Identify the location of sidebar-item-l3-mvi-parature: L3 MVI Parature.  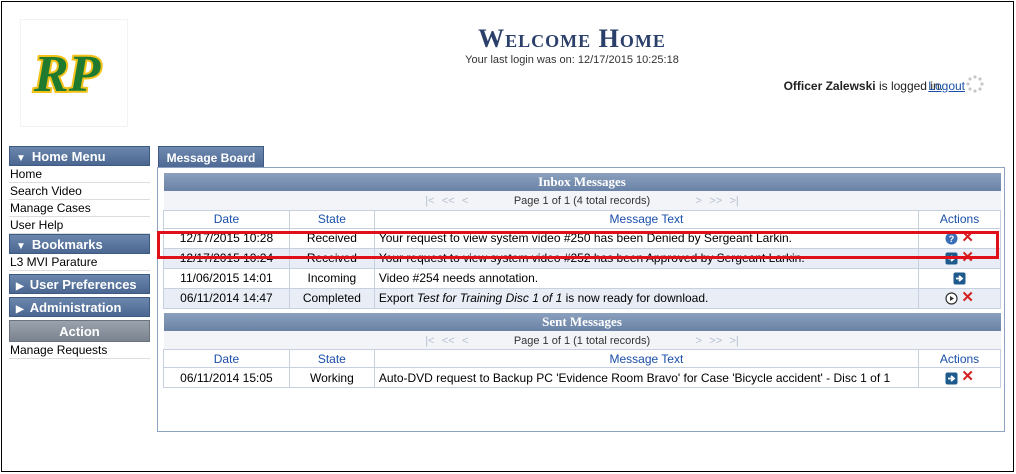
(79, 262).